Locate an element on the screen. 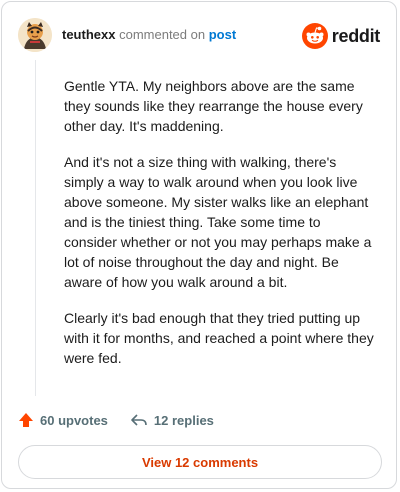  post-link: post is located at coordinates (222, 34).